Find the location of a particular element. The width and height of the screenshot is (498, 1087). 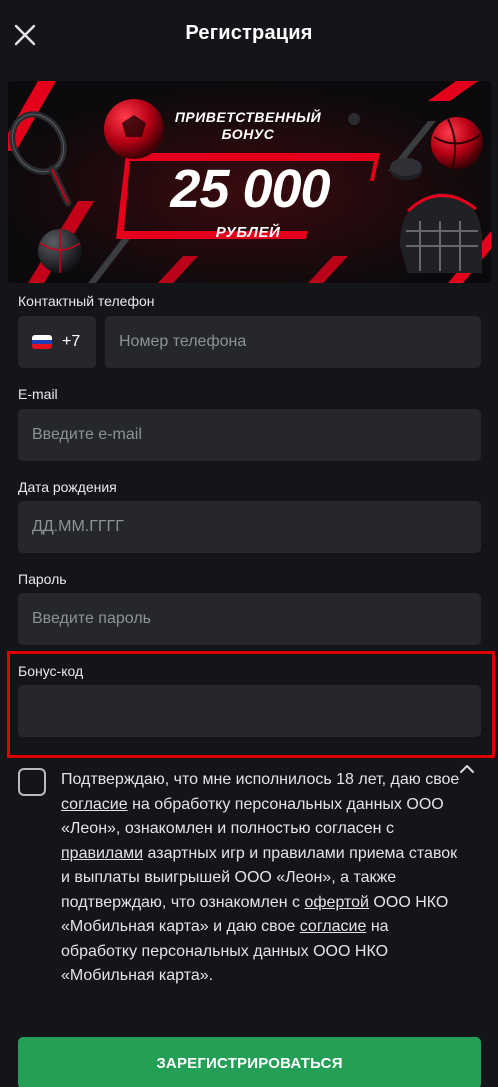

phone-placeholder: Номер телефона is located at coordinates (183, 341).